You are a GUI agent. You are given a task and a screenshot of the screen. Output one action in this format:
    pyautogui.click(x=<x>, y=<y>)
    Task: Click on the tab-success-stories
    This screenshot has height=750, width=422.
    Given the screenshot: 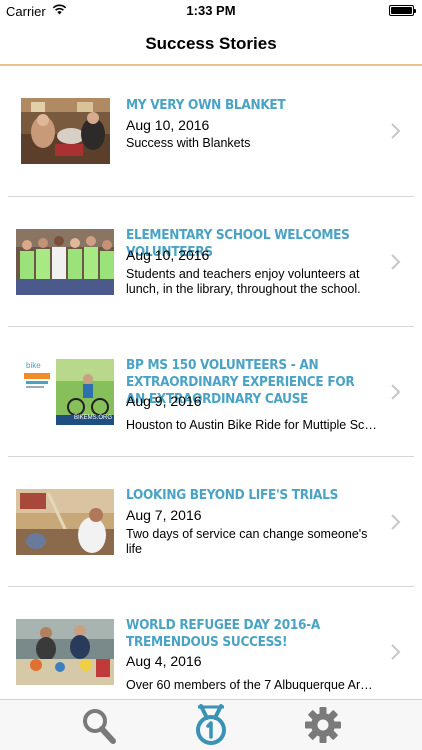 What is the action you would take?
    pyautogui.click(x=211, y=725)
    